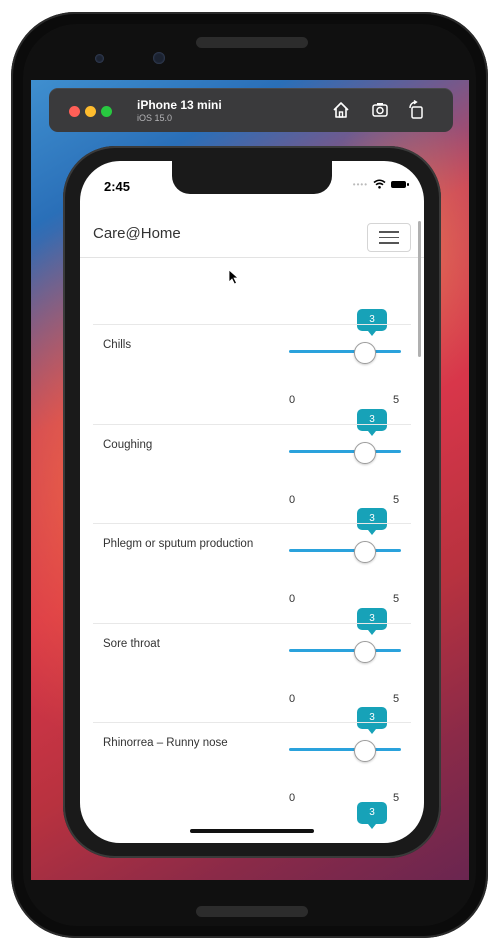 The image size is (489, 944). I want to click on symptom-label: Sore throat, so click(131, 643).